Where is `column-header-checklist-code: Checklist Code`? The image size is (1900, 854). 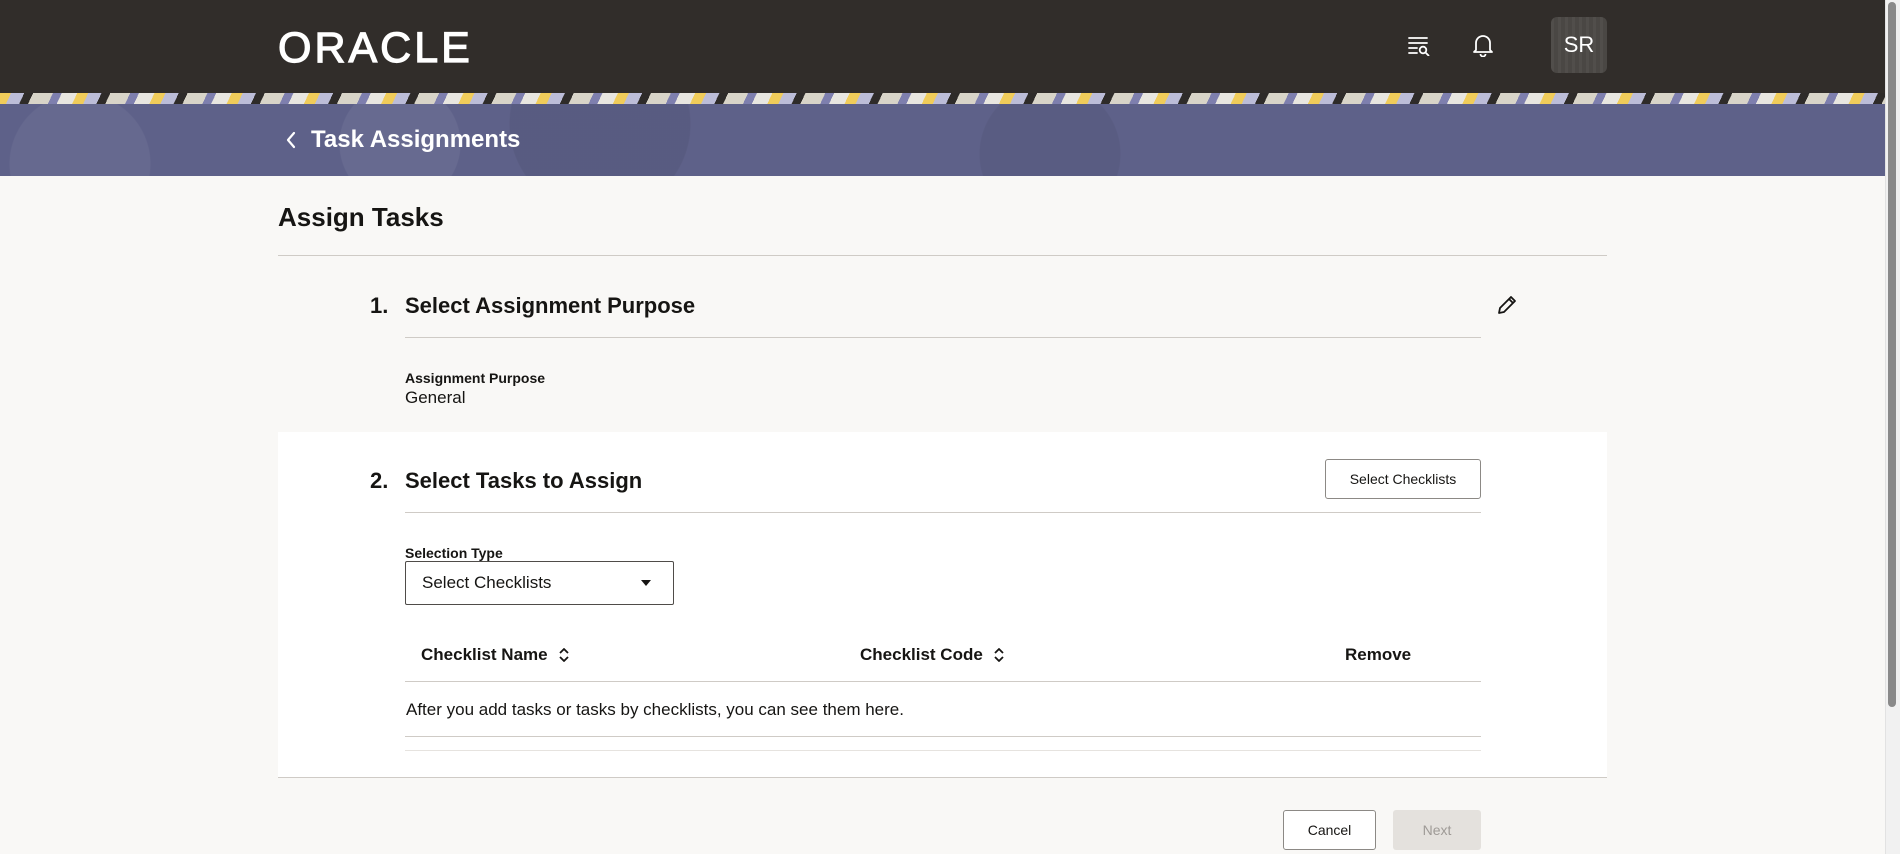 column-header-checklist-code: Checklist Code is located at coordinates (932, 655).